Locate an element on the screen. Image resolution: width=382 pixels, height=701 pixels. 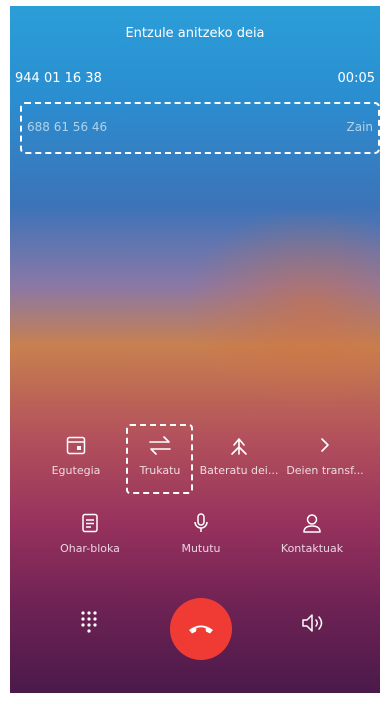
microphone-icon is located at coordinates (201, 523).